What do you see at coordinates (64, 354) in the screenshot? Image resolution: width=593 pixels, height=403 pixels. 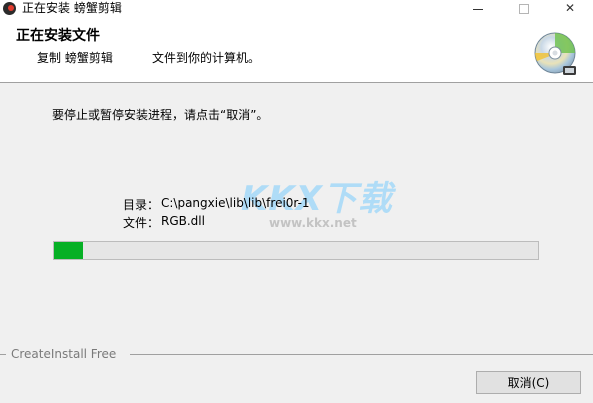 I see `brand-label: CreateInstall Free` at bounding box center [64, 354].